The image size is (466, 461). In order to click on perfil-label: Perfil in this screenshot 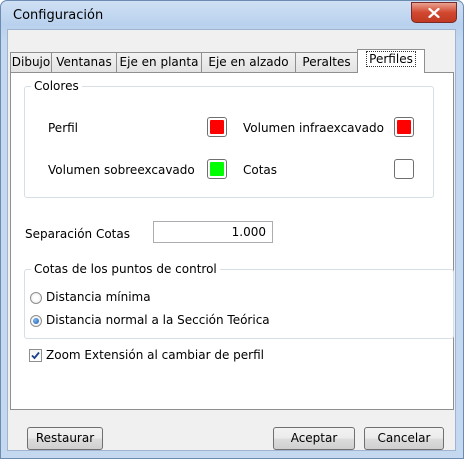, I will do `click(63, 128)`.